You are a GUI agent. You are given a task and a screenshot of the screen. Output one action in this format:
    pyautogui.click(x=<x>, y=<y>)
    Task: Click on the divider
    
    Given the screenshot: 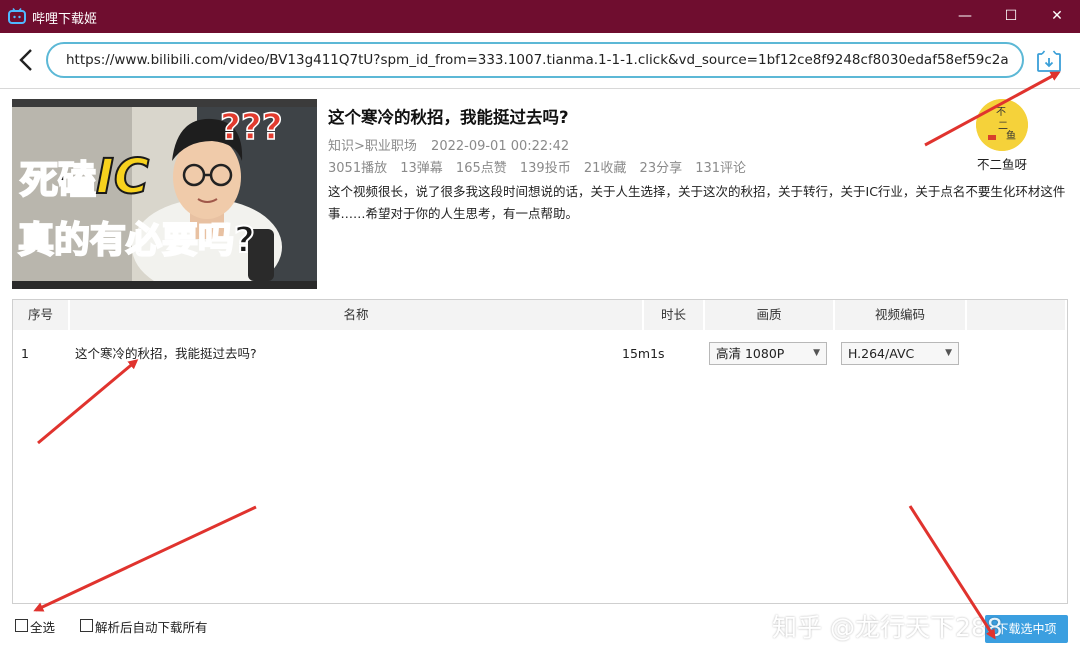 What is the action you would take?
    pyautogui.click(x=540, y=88)
    